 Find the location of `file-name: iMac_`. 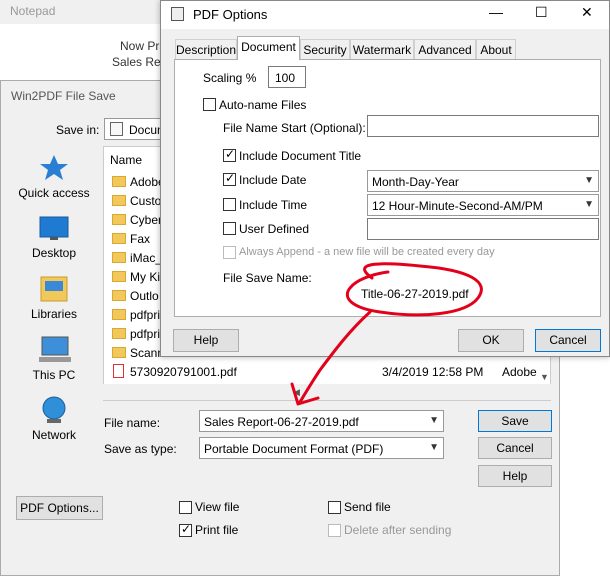

file-name: iMac_ is located at coordinates (146, 258).